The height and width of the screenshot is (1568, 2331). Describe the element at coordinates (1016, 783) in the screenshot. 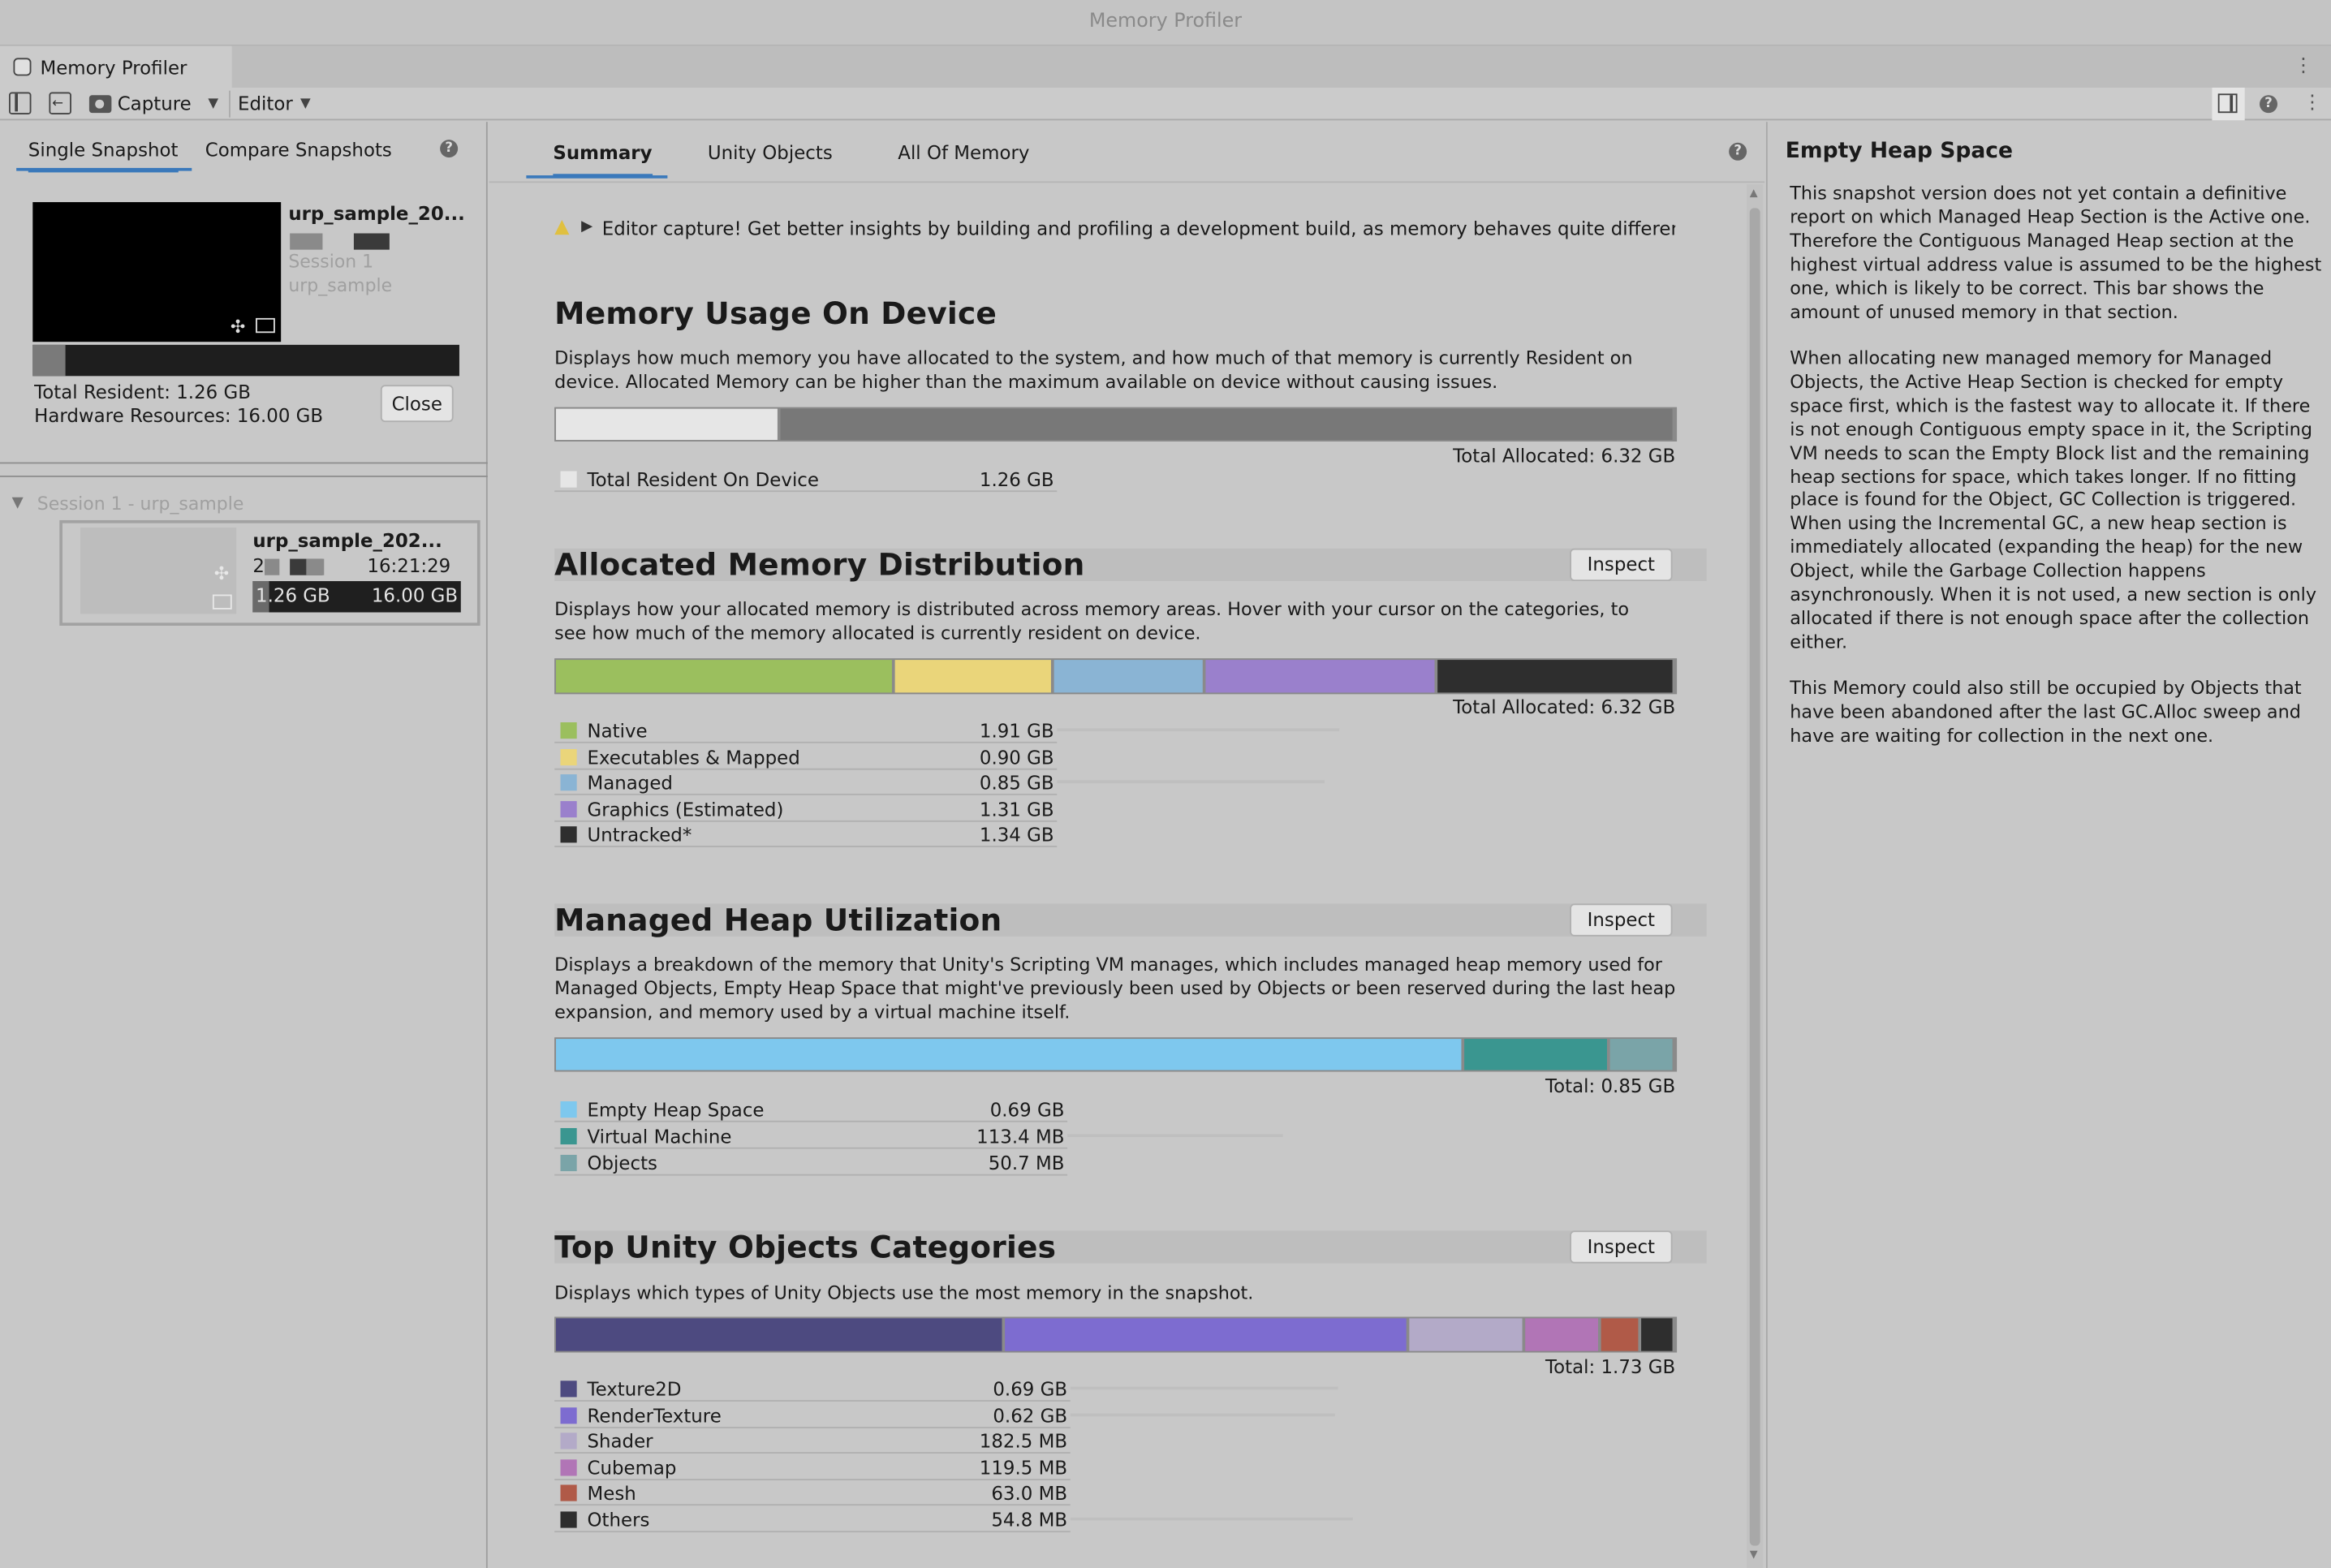

I see `legend-value: 0.85 GB` at that location.